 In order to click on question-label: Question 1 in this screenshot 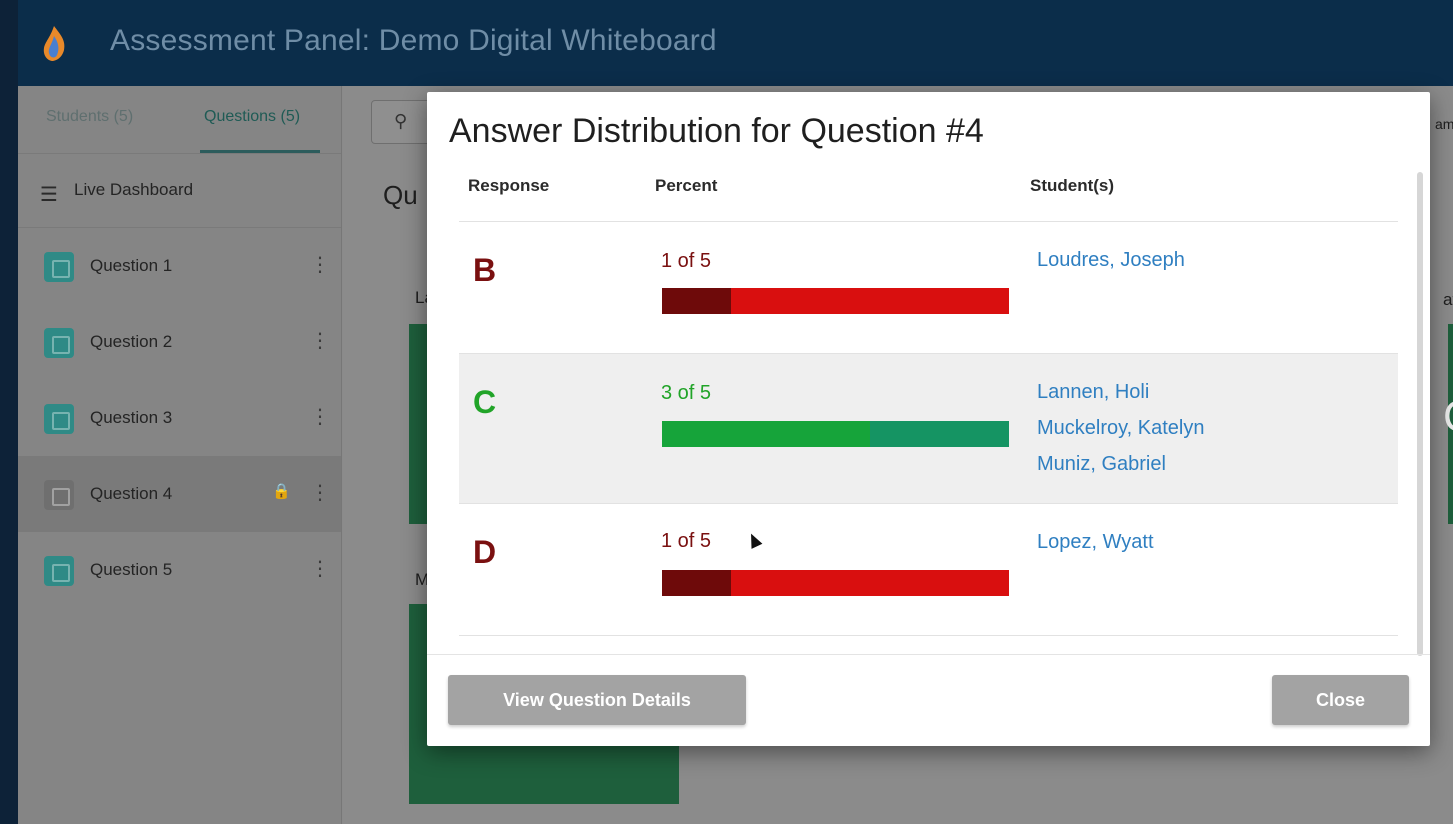, I will do `click(131, 265)`.